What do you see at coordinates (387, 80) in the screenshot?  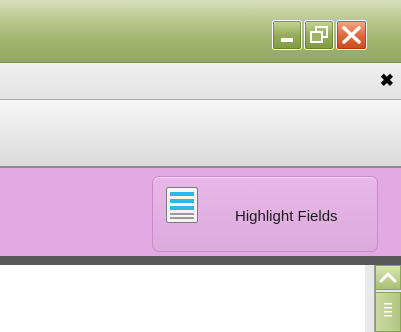 I see `close-tab-icon: ✖` at bounding box center [387, 80].